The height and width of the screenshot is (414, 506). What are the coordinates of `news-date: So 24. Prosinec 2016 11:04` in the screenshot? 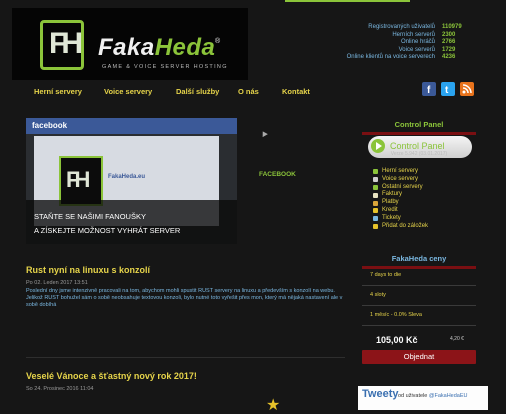 It's located at (60, 389).